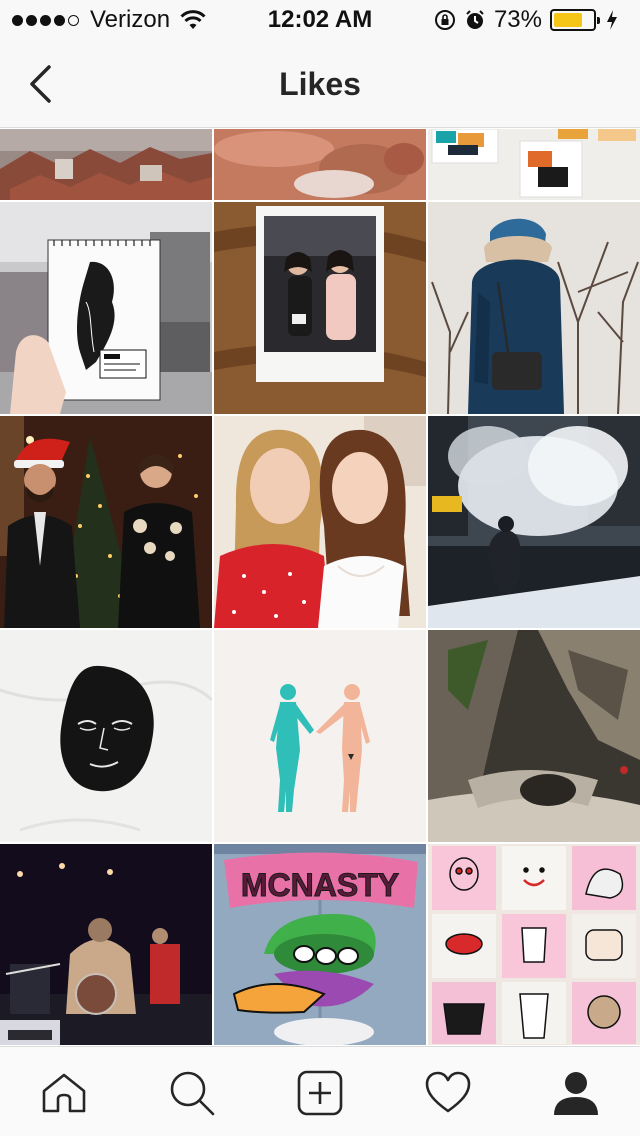 The height and width of the screenshot is (1136, 640). I want to click on winter-parka-image, so click(534, 308).